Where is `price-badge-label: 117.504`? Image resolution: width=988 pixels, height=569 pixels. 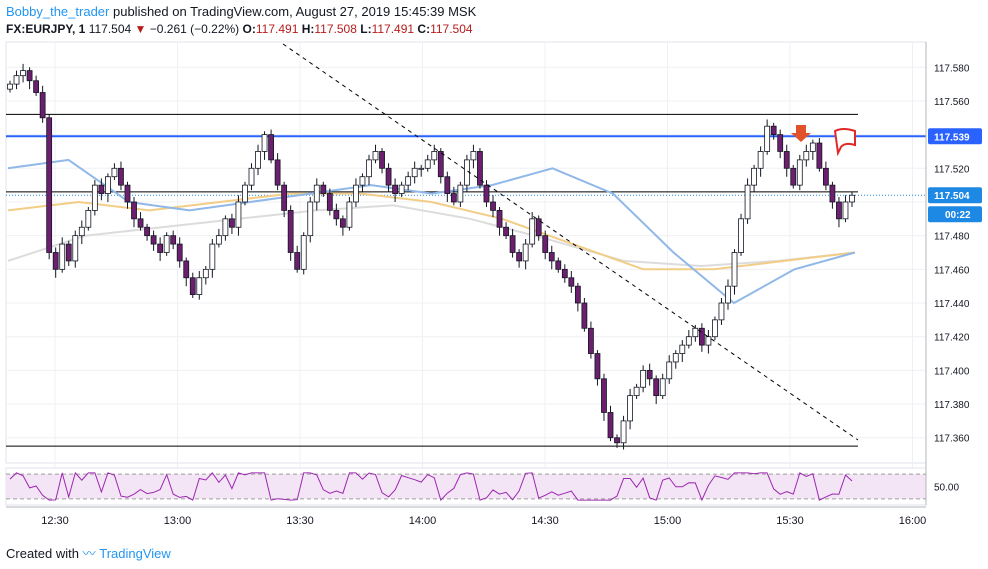 price-badge-label: 117.504 is located at coordinates (952, 196).